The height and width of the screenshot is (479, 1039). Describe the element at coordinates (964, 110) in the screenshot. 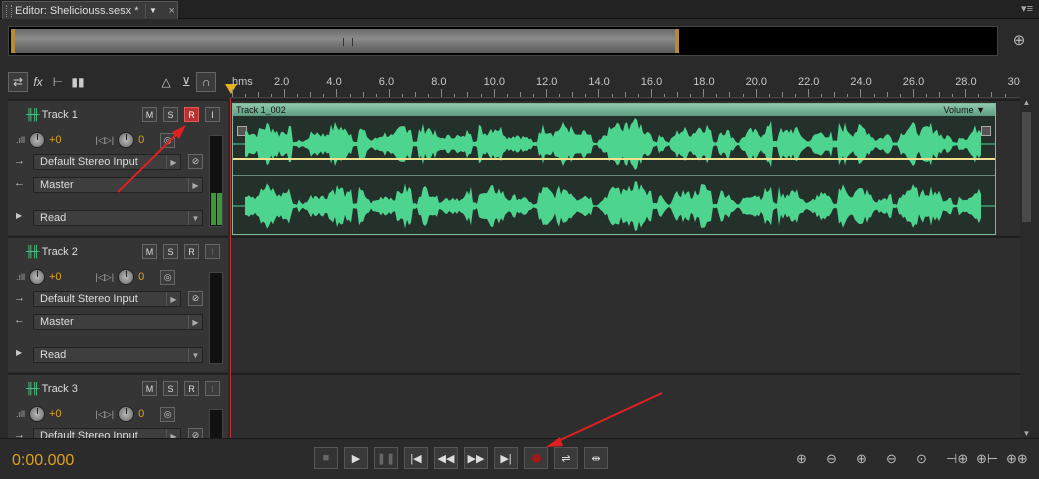

I see `clip-envelope-select: Volume ▼` at that location.